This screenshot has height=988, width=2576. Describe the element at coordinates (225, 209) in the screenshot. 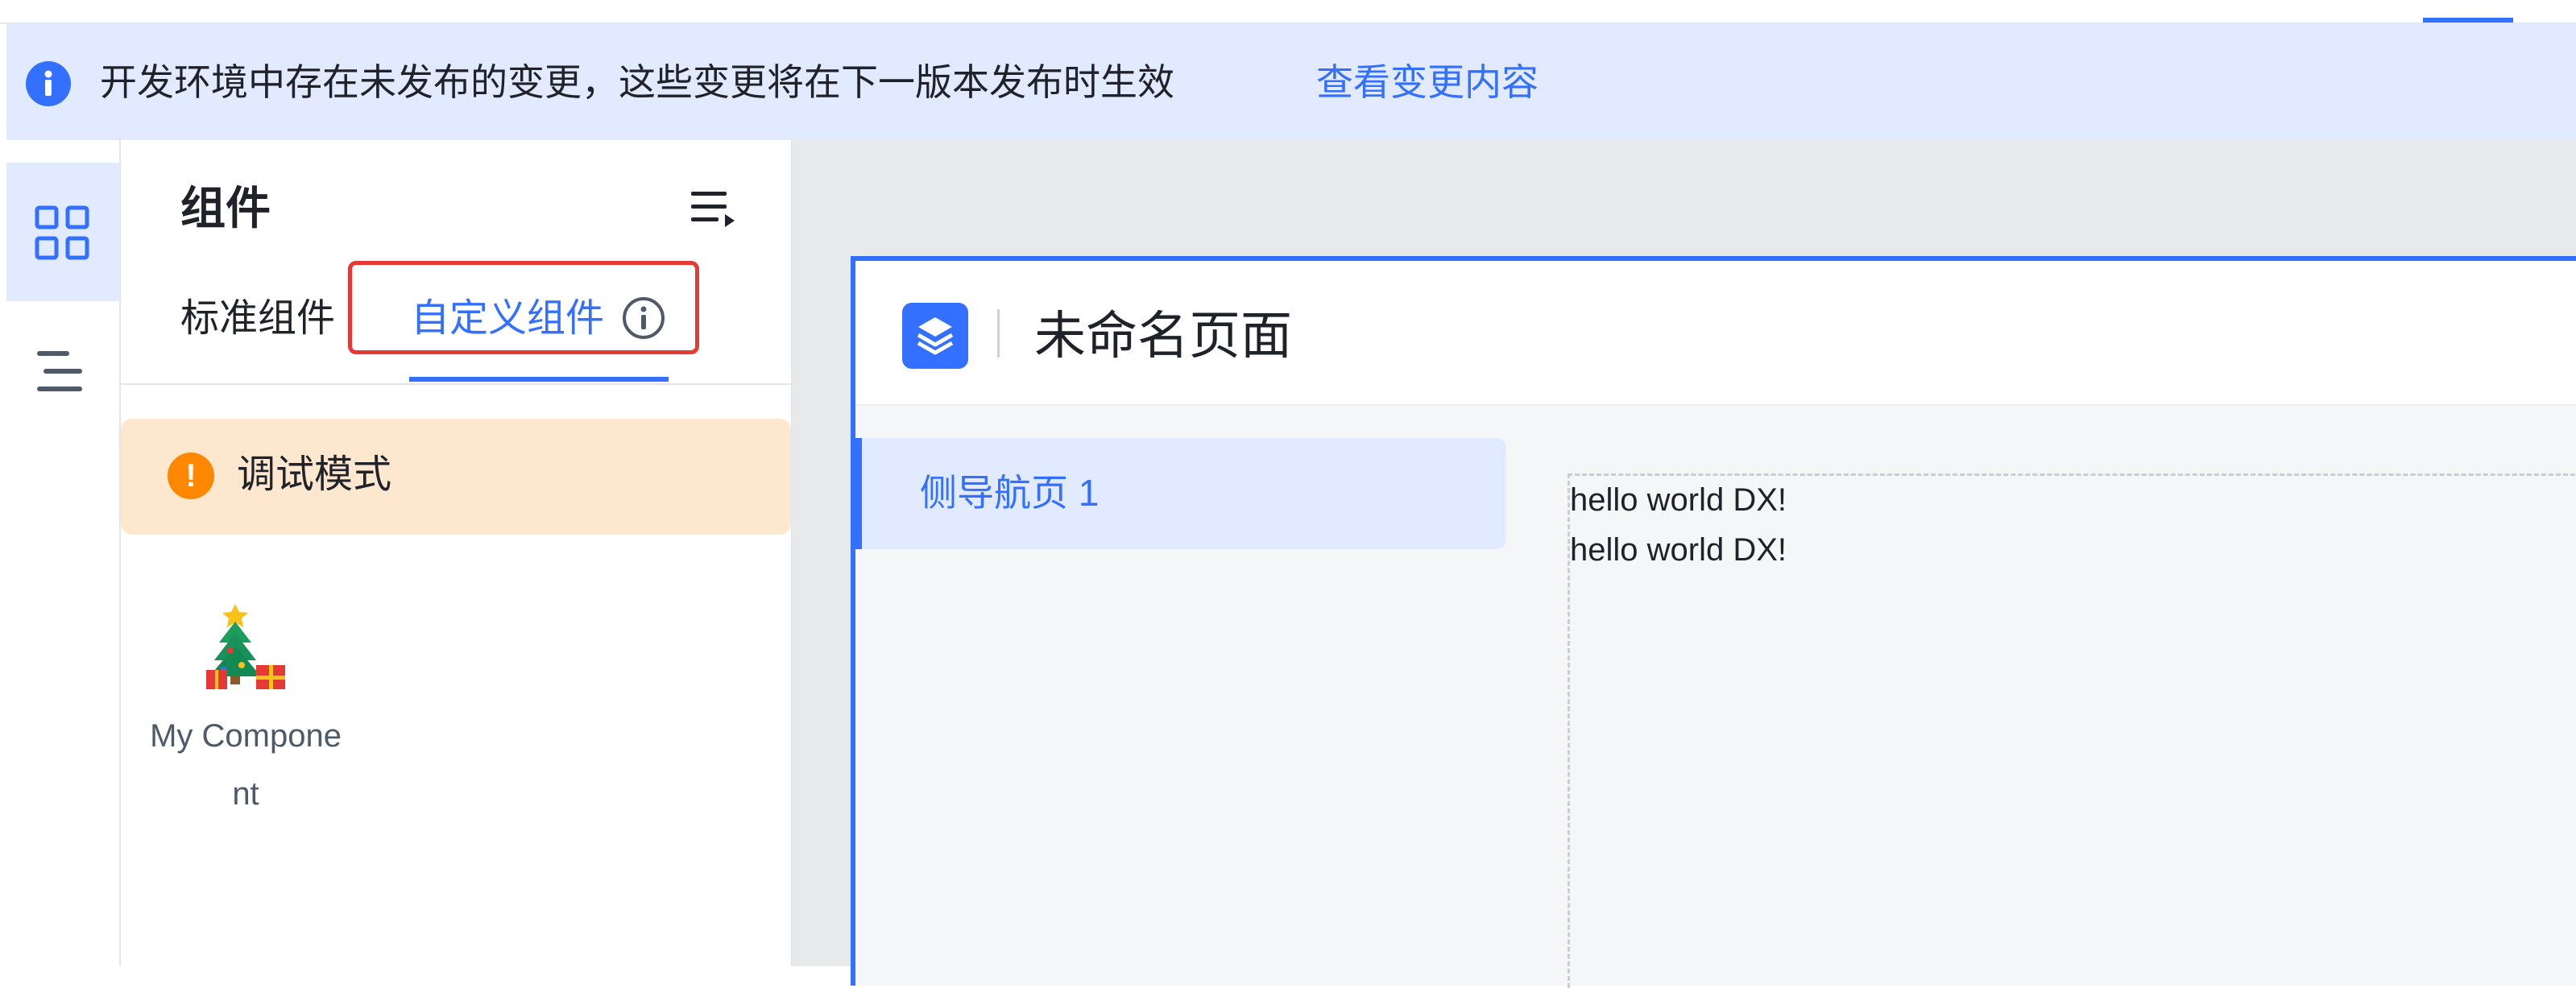

I see `panel-title: 组件` at that location.